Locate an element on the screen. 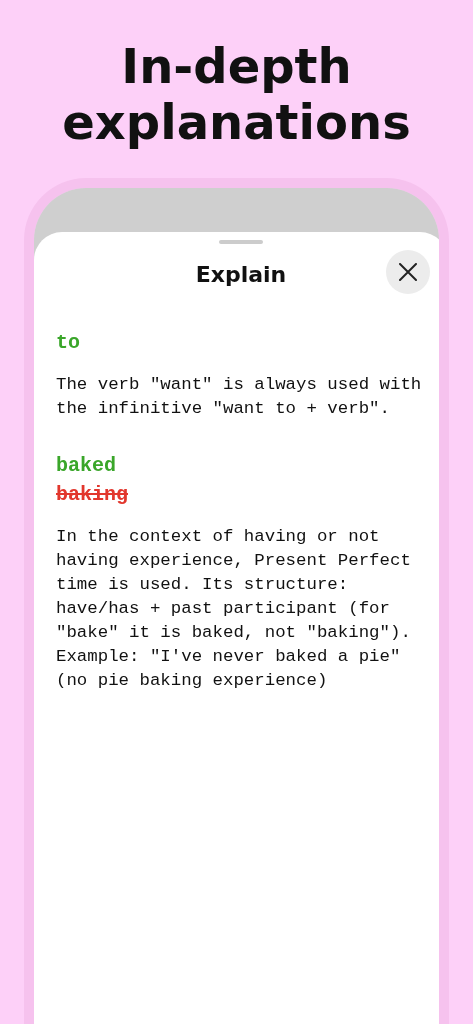 This screenshot has height=1024, width=473. correct-word: to is located at coordinates (68, 343).